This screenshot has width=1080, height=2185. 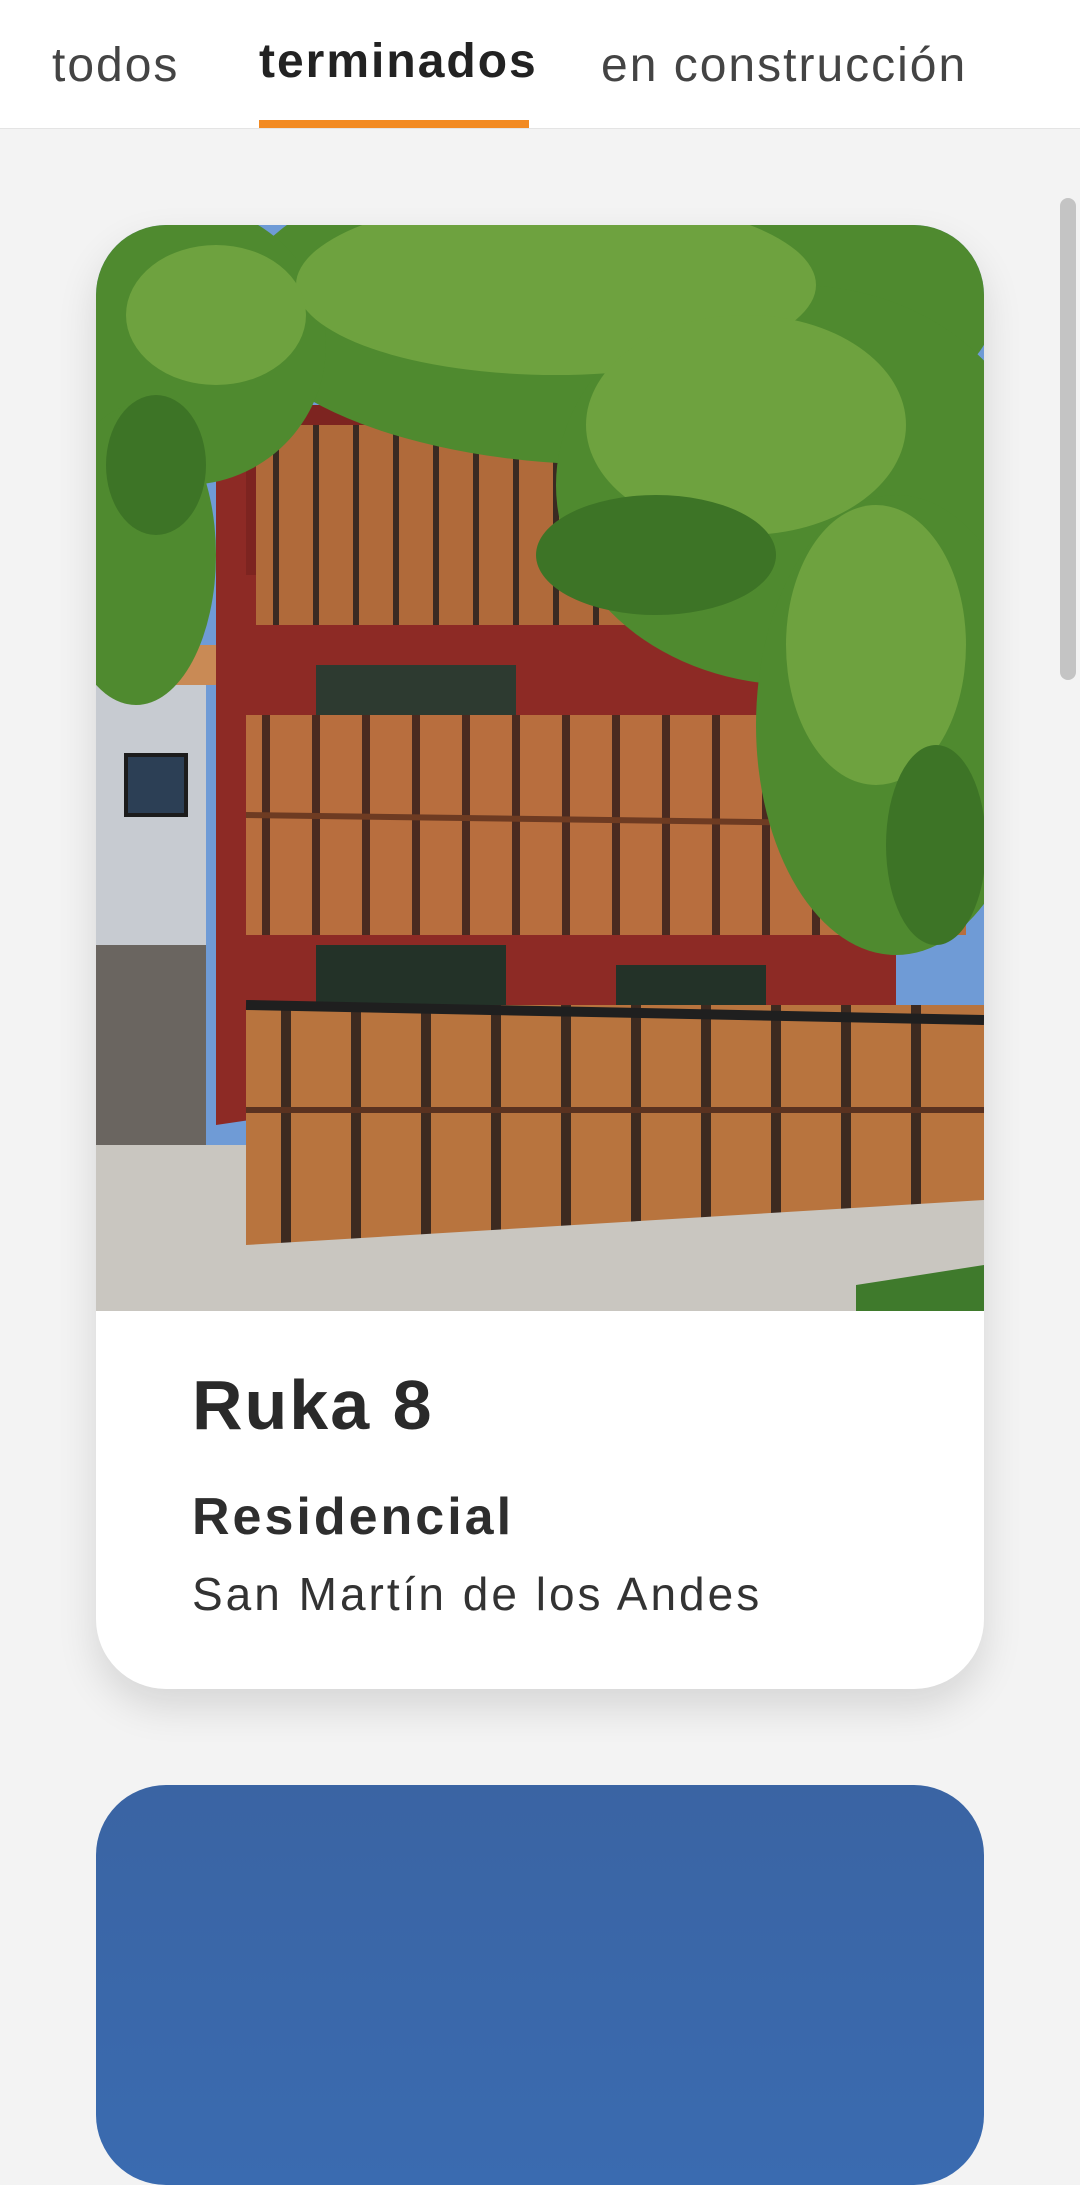 I want to click on scrollbar-thumb, so click(x=1068, y=439).